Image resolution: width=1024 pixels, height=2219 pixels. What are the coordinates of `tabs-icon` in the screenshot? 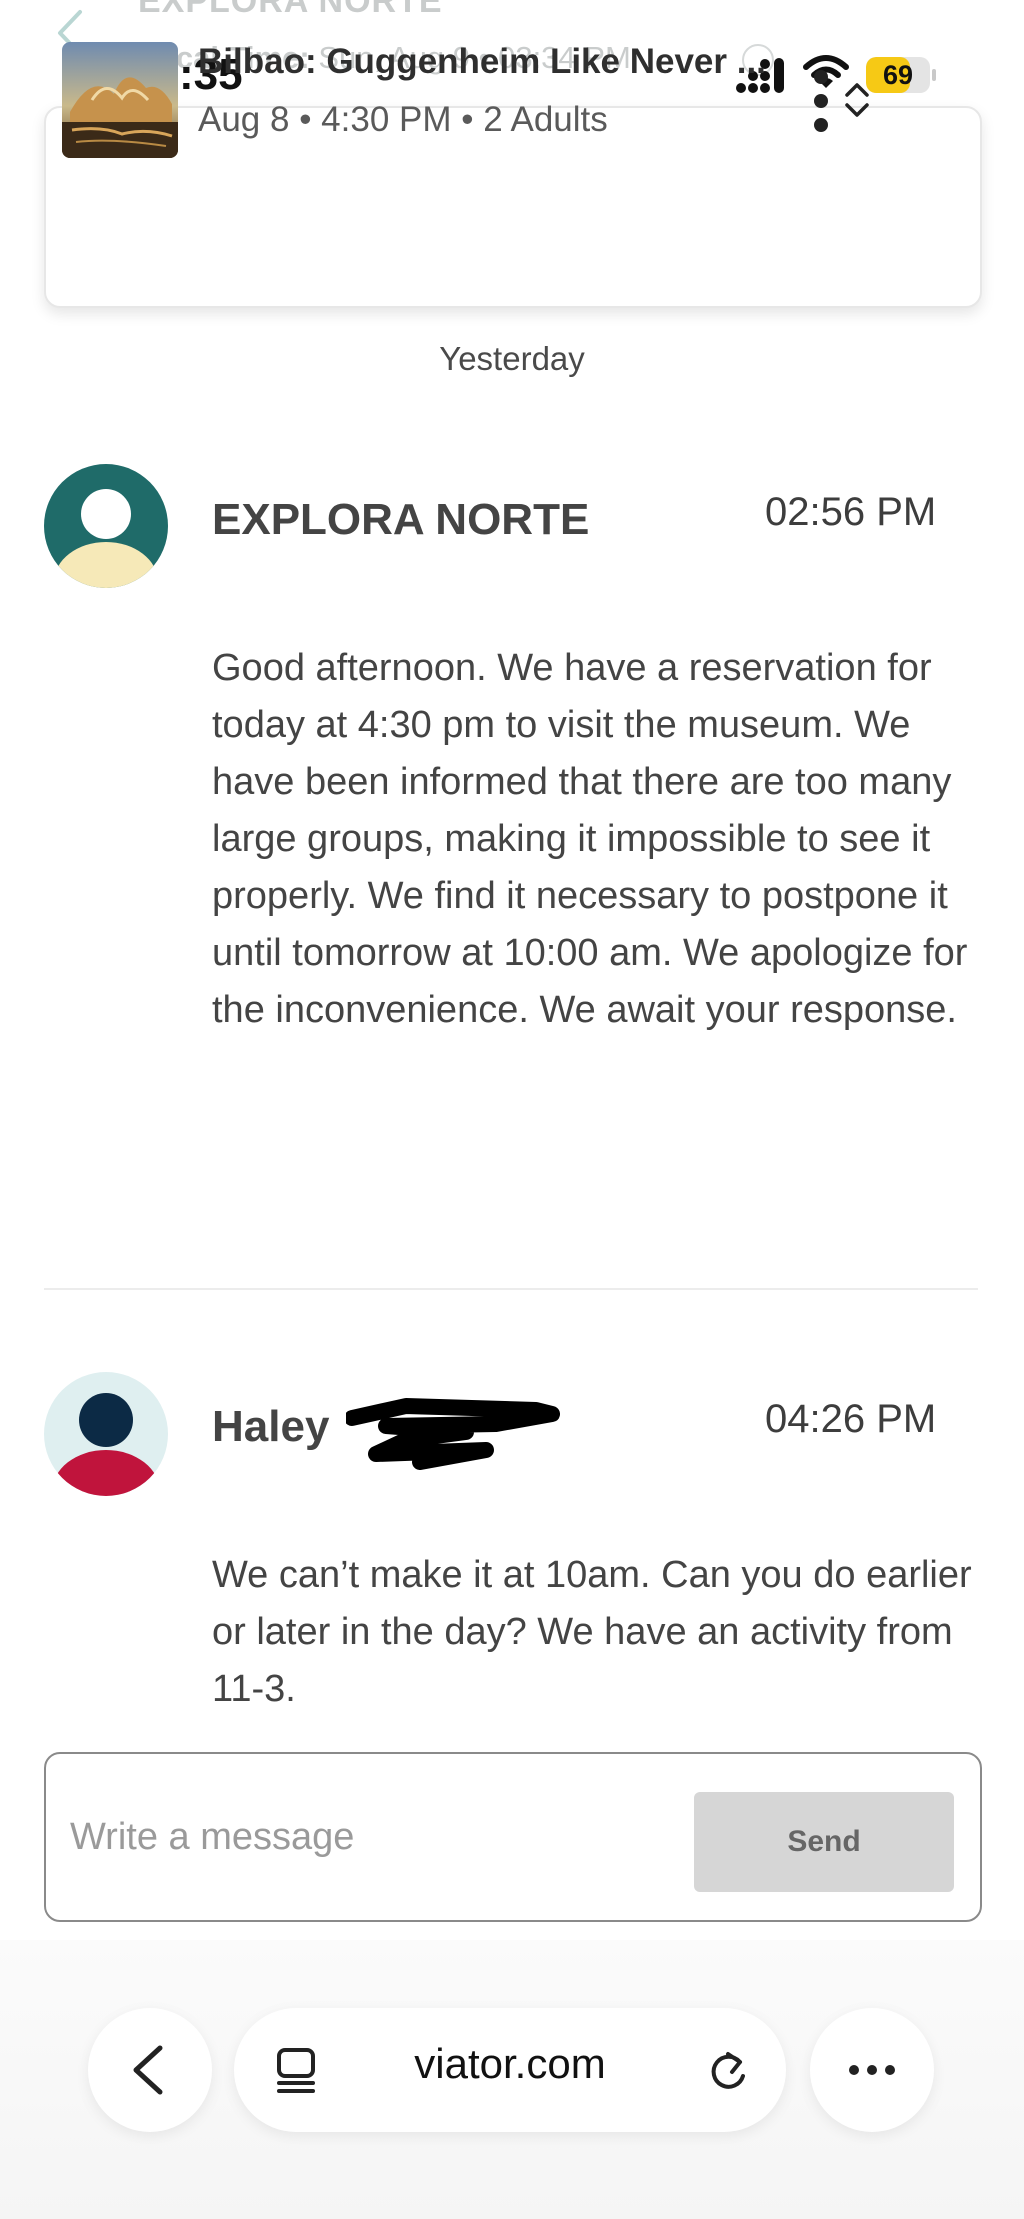 It's located at (296, 2070).